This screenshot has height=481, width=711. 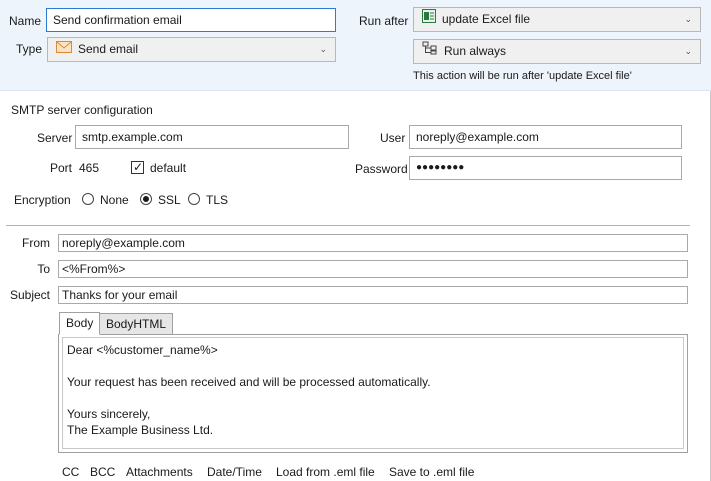 I want to click on tab-bodyhtml: BodyHTML, so click(x=136, y=324).